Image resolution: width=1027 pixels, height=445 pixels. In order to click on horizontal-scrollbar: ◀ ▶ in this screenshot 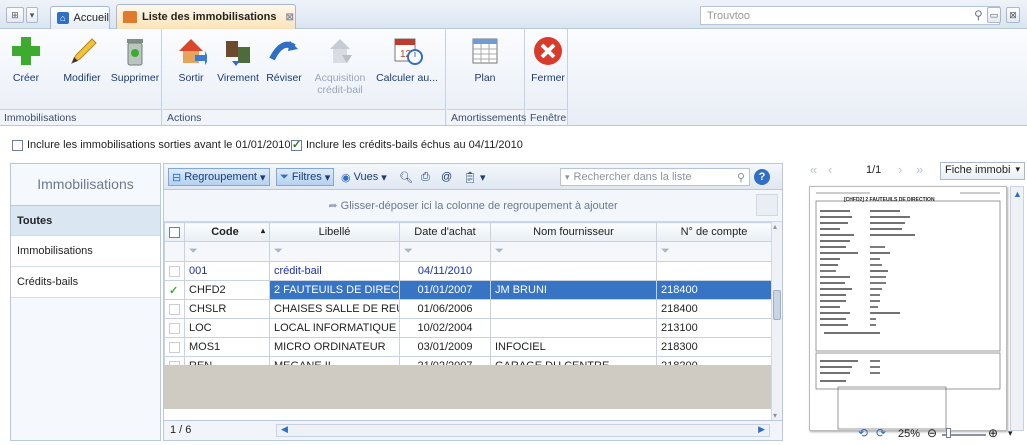, I will do `click(523, 430)`.